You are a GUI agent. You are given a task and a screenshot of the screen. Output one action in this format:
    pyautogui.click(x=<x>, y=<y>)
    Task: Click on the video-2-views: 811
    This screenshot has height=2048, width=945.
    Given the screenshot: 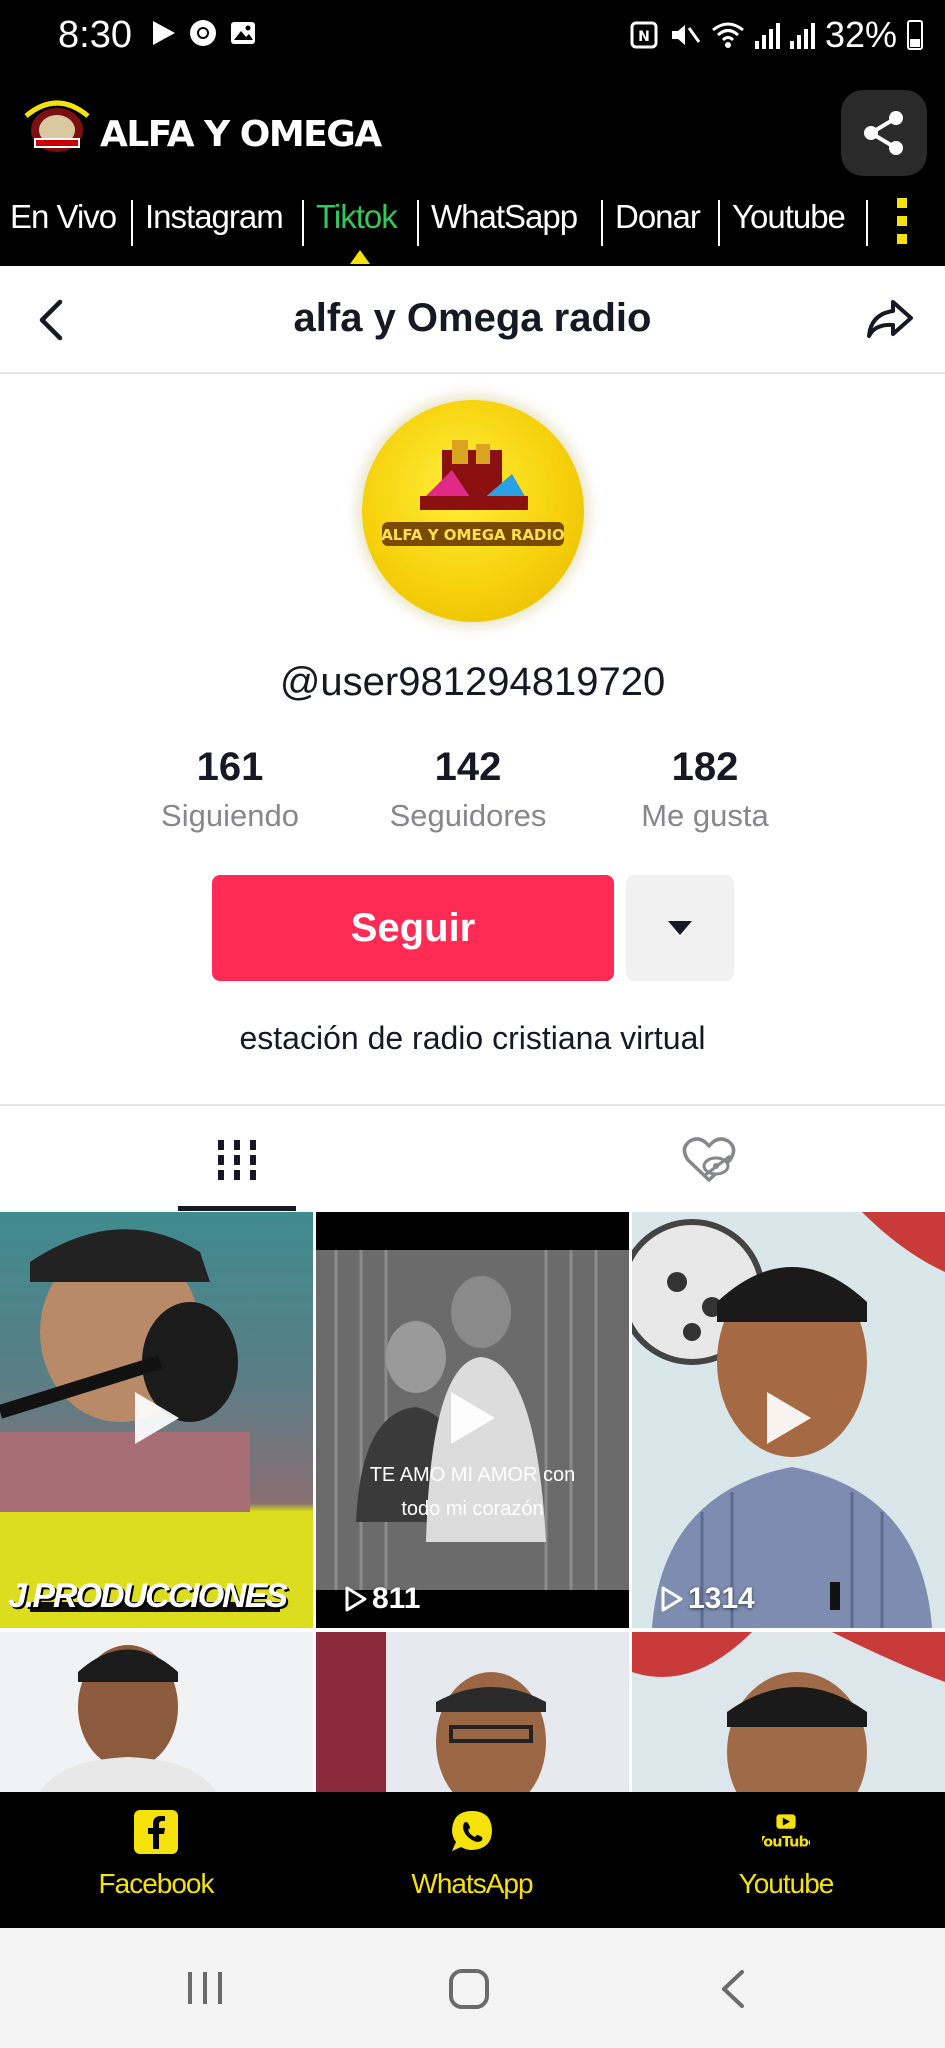 What is the action you would take?
    pyautogui.click(x=396, y=1598)
    